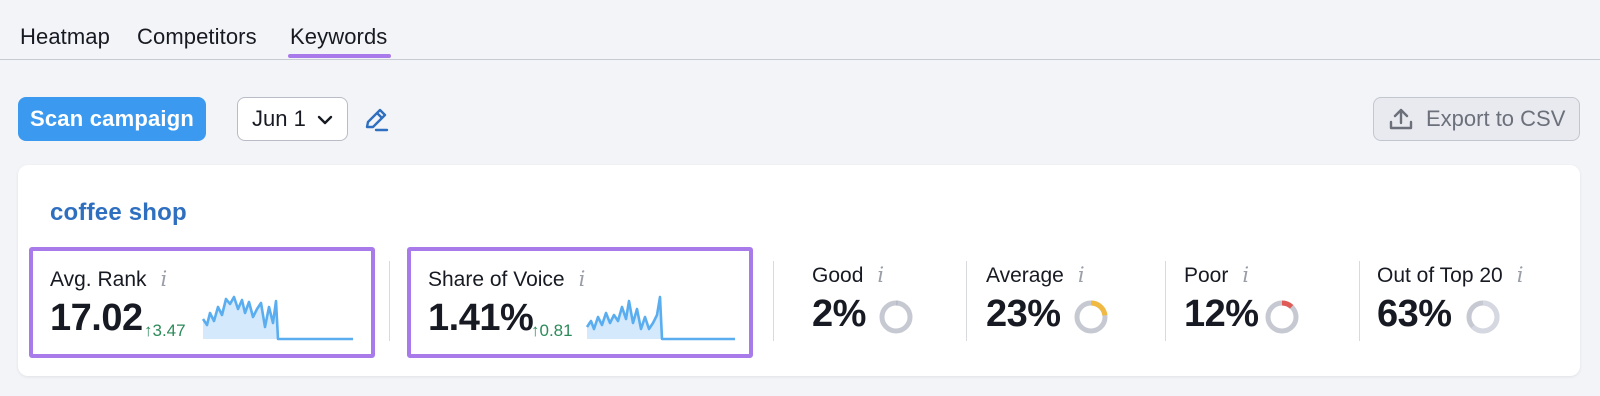  Describe the element at coordinates (339, 41) in the screenshot. I see `tab-keywords: Keywords` at that location.